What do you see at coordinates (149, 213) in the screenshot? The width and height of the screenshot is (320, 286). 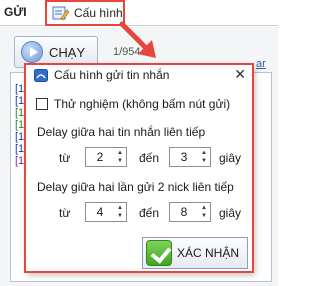 I see `delay-nicks-to-label: đến` at bounding box center [149, 213].